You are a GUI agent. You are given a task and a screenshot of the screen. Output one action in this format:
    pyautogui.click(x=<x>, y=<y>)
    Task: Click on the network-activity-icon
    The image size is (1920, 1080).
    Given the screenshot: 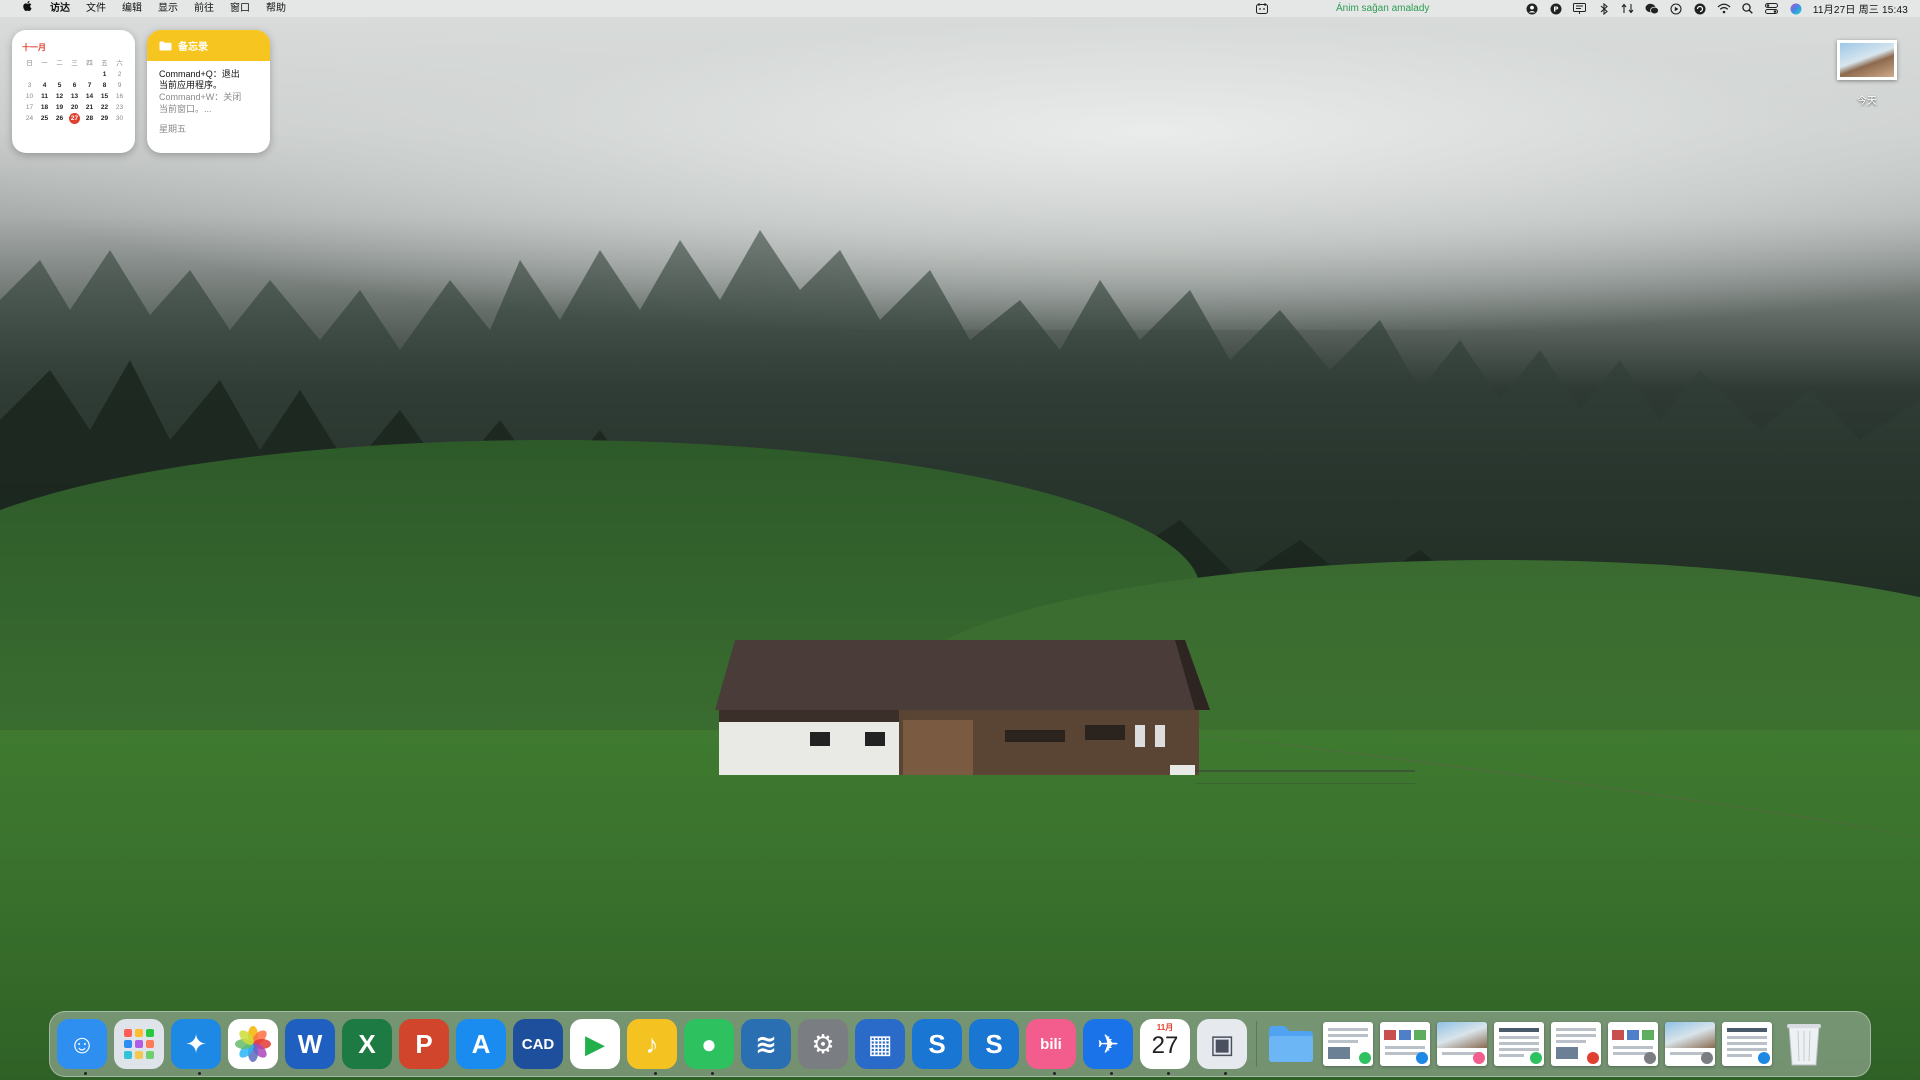 What is the action you would take?
    pyautogui.click(x=1628, y=9)
    